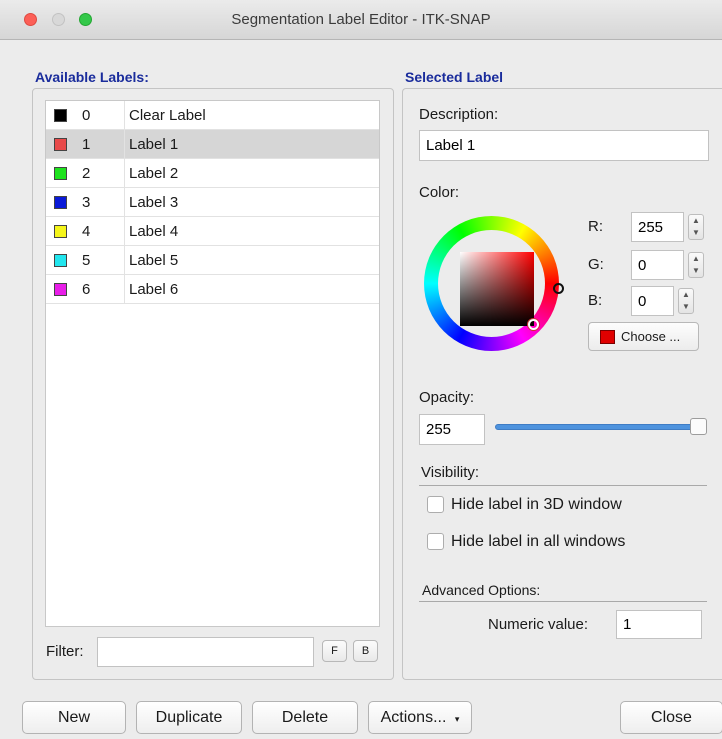 The height and width of the screenshot is (739, 722). I want to click on label-row: 2 Label 2, so click(212, 173).